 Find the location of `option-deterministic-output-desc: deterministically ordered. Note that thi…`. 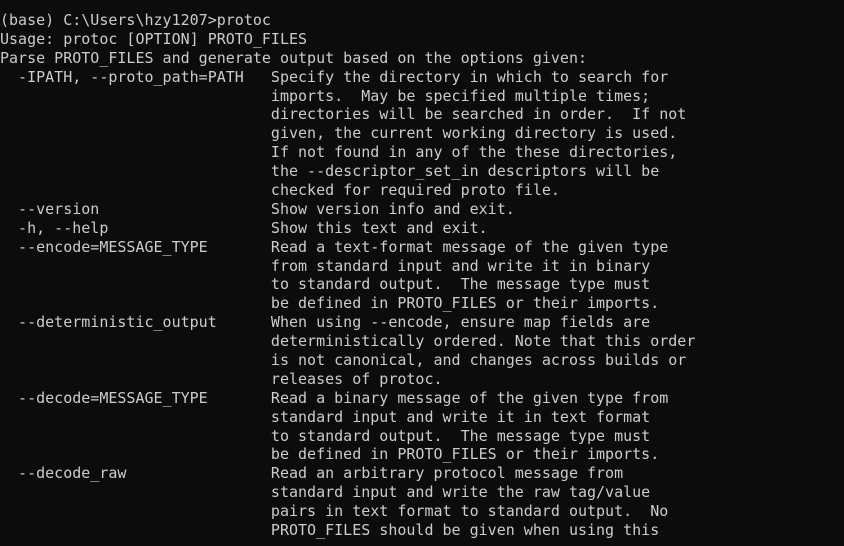

option-deterministic-output-desc: deterministically ordered. Note that thi… is located at coordinates (348, 341).